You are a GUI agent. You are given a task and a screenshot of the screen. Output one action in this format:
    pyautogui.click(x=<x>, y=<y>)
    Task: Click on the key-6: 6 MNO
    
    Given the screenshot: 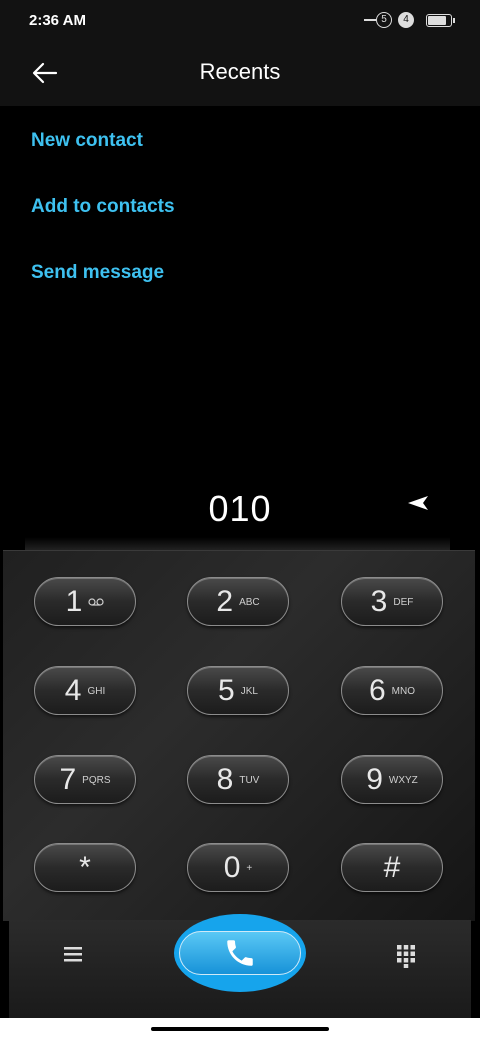 What is the action you would take?
    pyautogui.click(x=392, y=690)
    